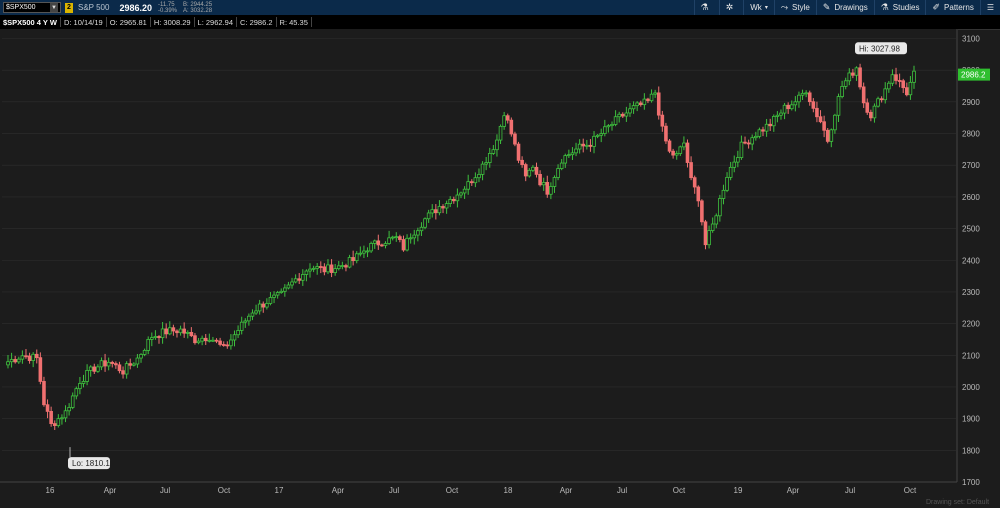 This screenshot has height=508, width=1000. I want to click on x-tick-label: Jul, so click(850, 490).